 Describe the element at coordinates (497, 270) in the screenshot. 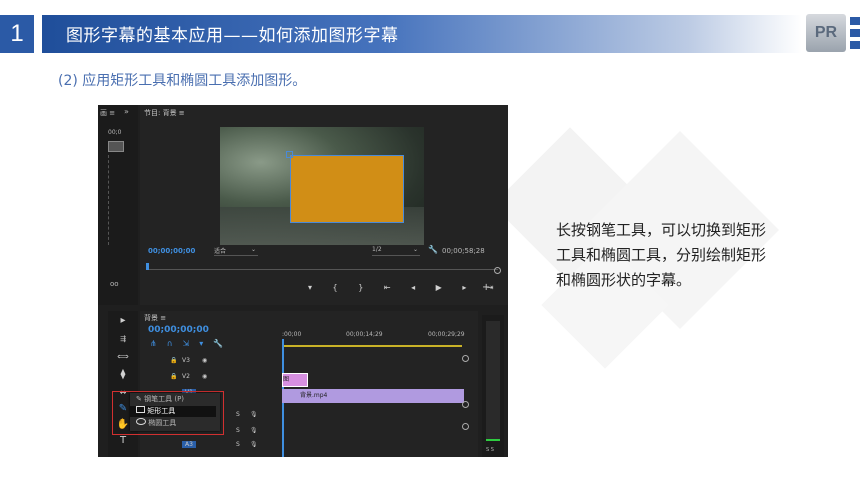

I see `scrubber-end-handle` at that location.